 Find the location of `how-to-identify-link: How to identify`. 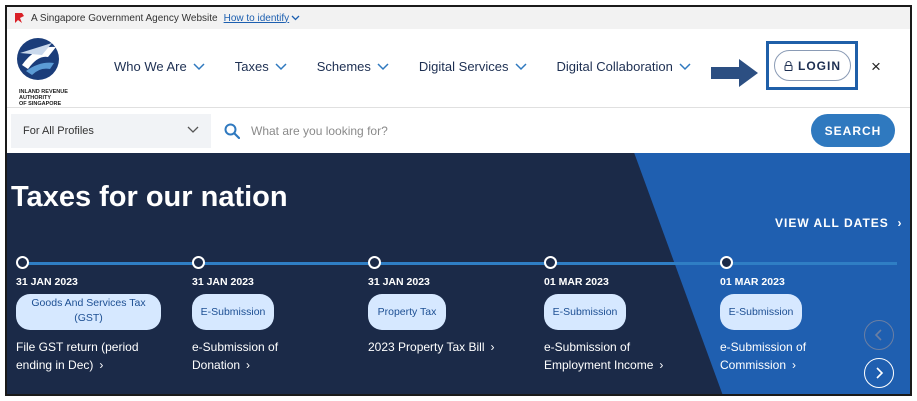

how-to-identify-link: How to identify is located at coordinates (257, 18).